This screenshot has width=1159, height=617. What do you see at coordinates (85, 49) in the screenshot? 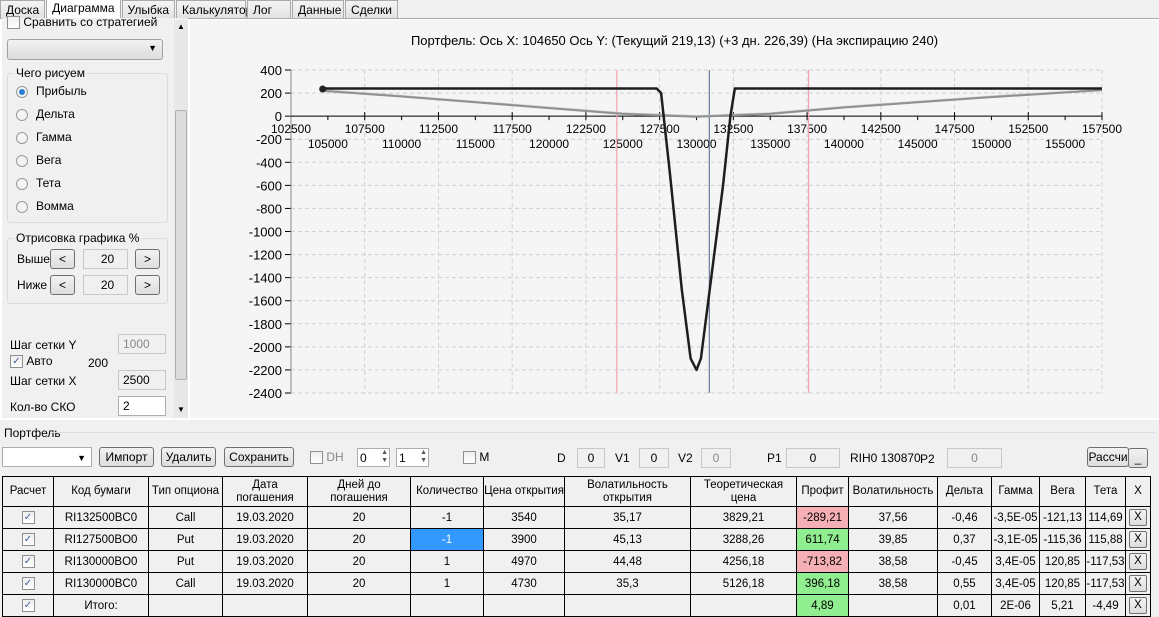
I see `strategy-combo: ▼` at bounding box center [85, 49].